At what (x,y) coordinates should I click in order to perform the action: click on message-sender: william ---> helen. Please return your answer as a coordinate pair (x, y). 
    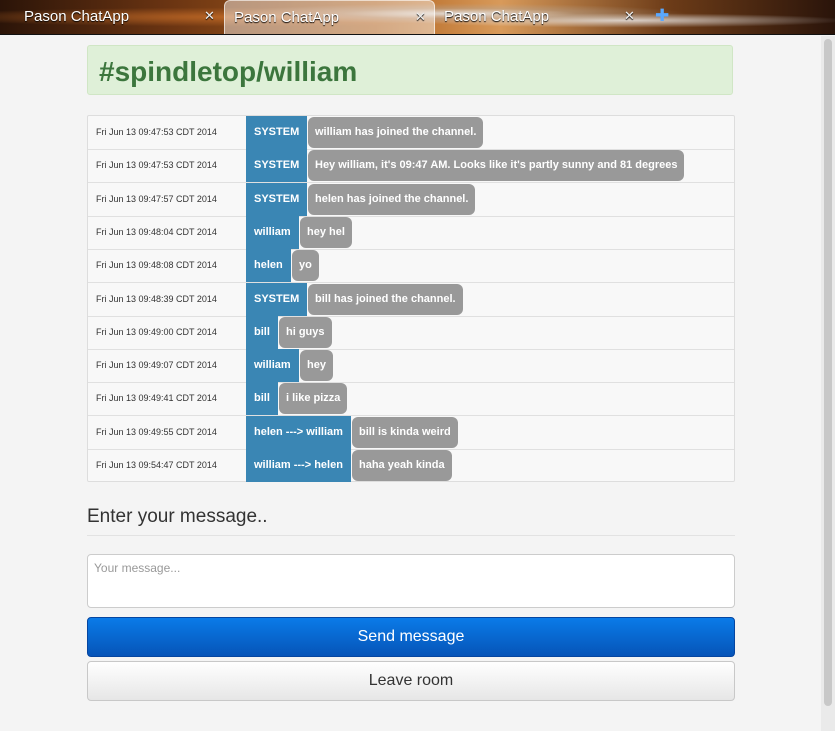
    Looking at the image, I should click on (298, 465).